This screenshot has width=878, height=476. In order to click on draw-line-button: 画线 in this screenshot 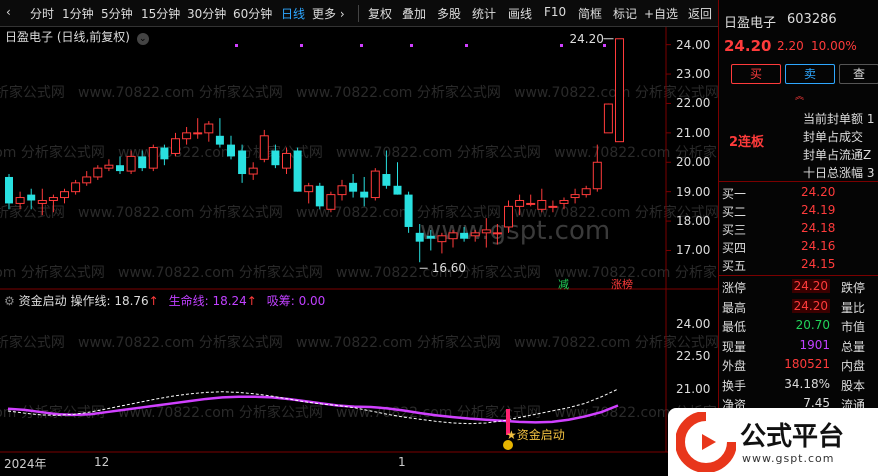, I will do `click(520, 13)`.